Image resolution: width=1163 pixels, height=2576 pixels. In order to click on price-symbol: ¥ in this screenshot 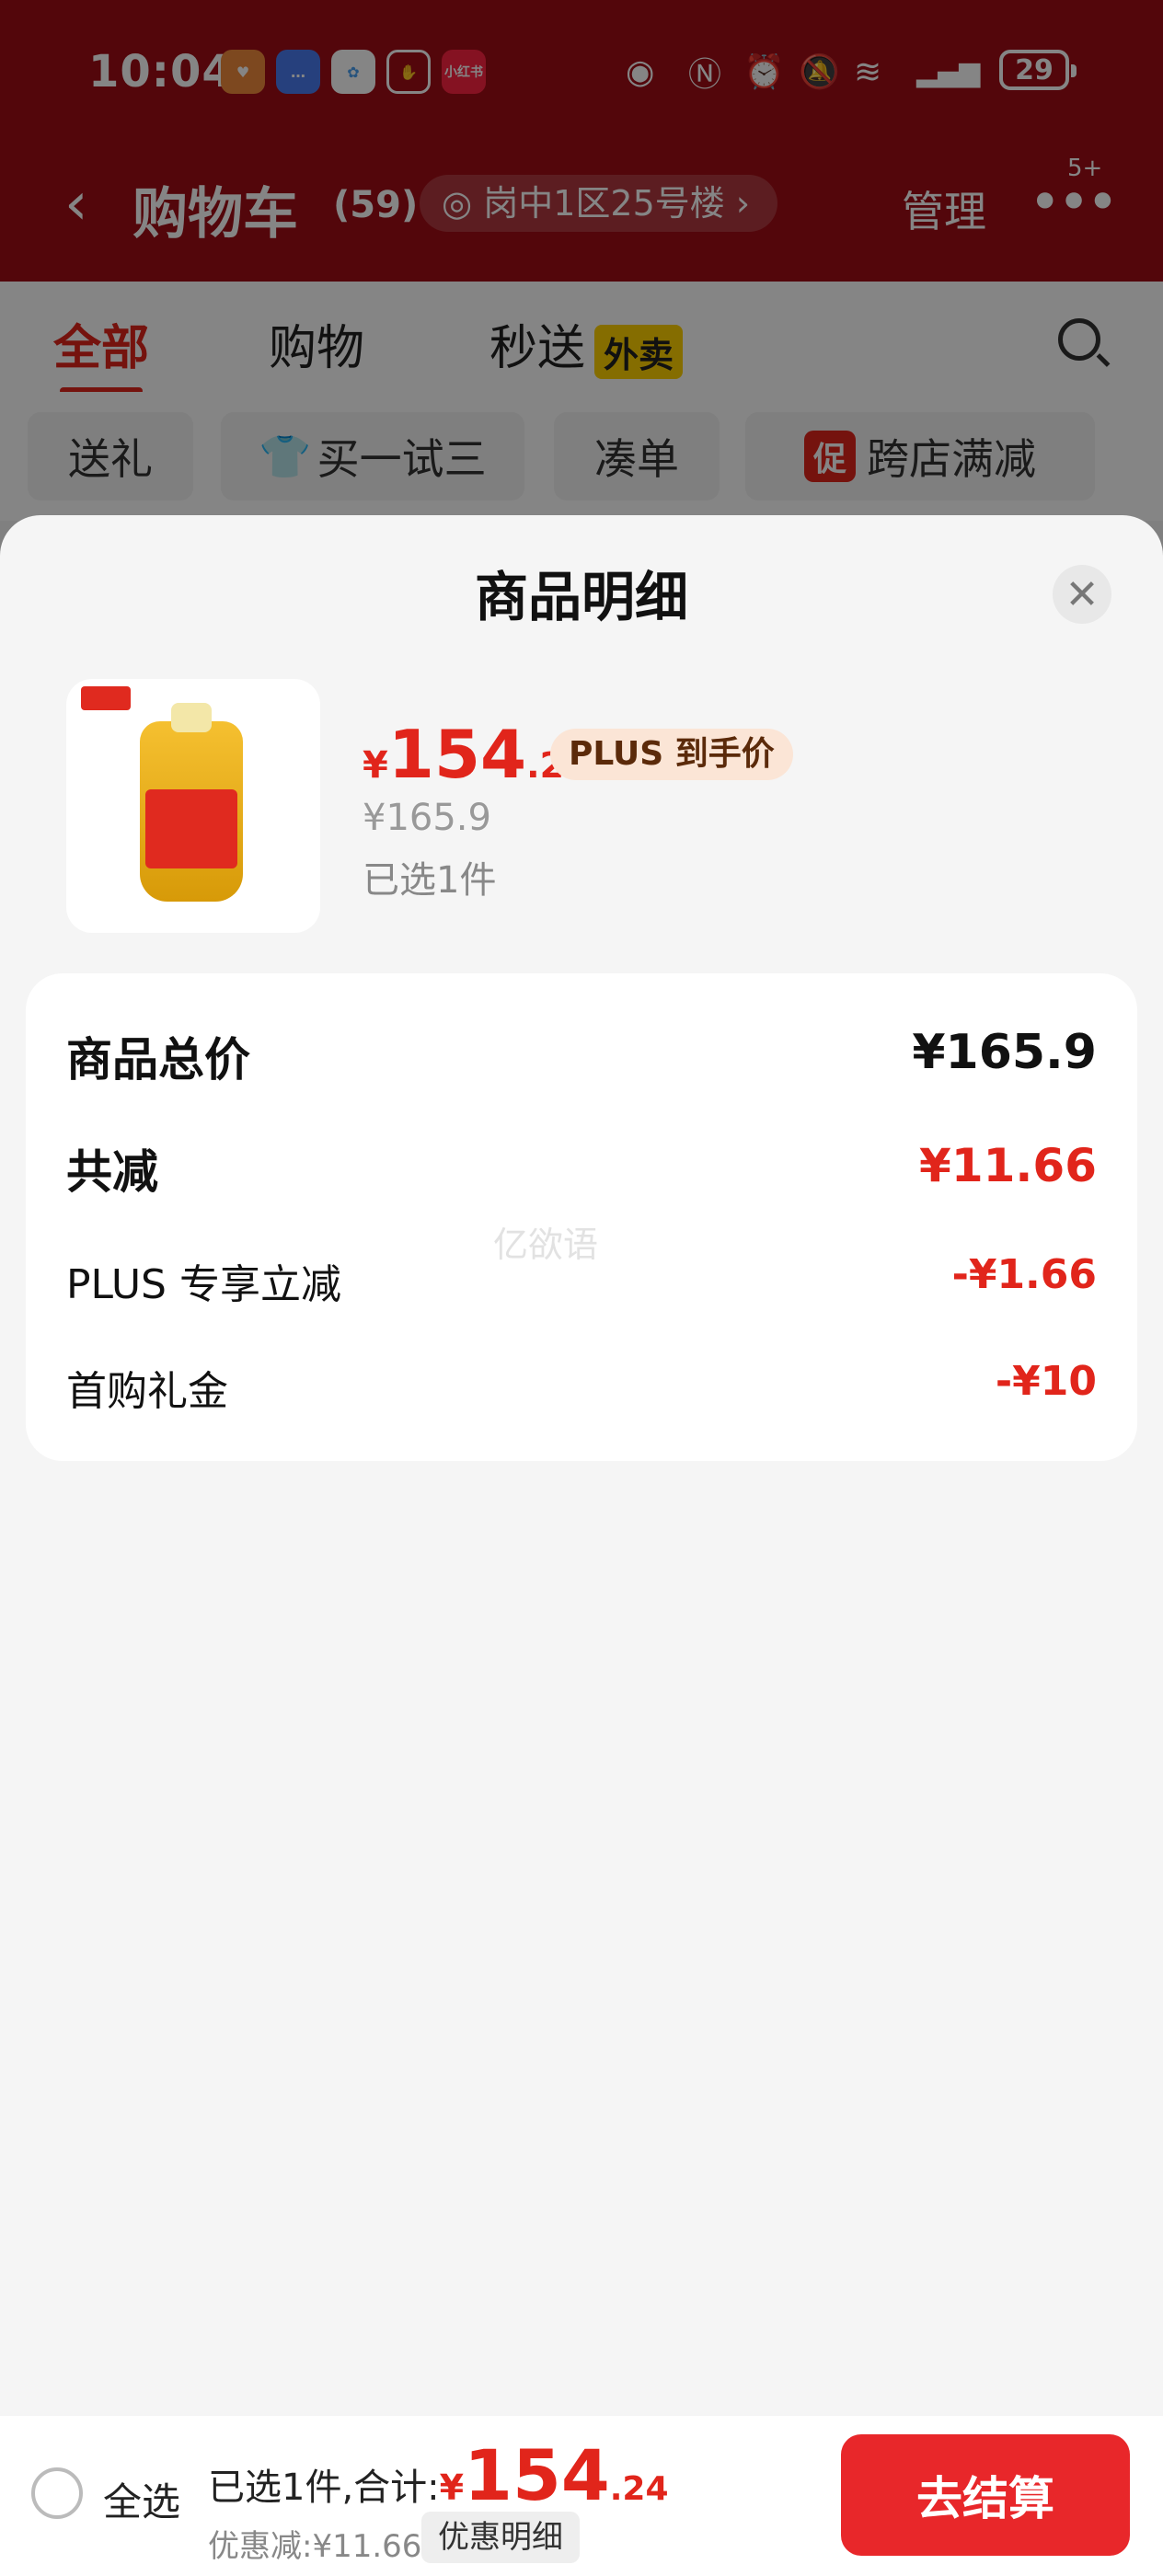, I will do `click(376, 765)`.